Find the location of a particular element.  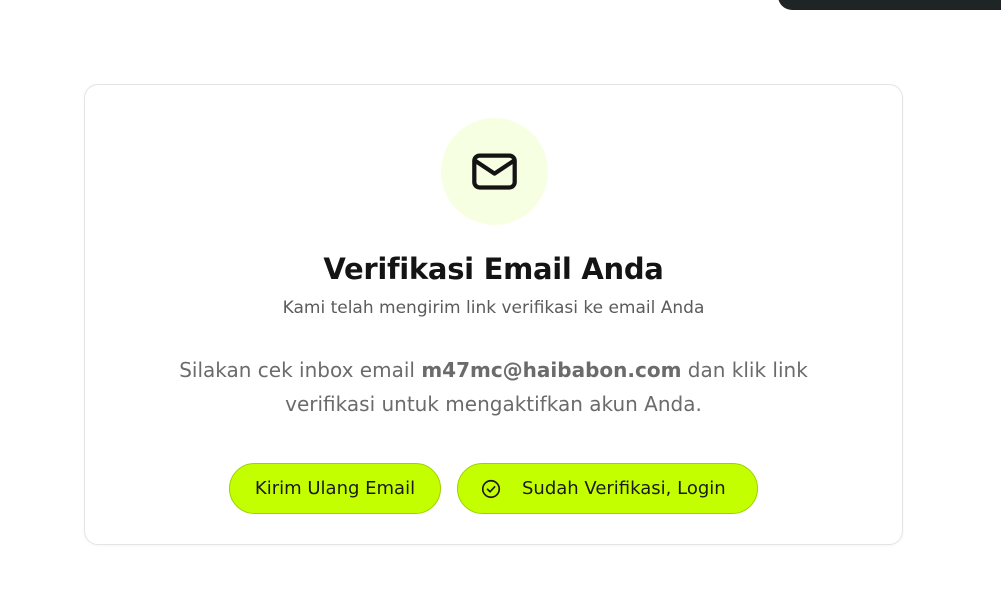

mail-icon-badge is located at coordinates (494, 171).